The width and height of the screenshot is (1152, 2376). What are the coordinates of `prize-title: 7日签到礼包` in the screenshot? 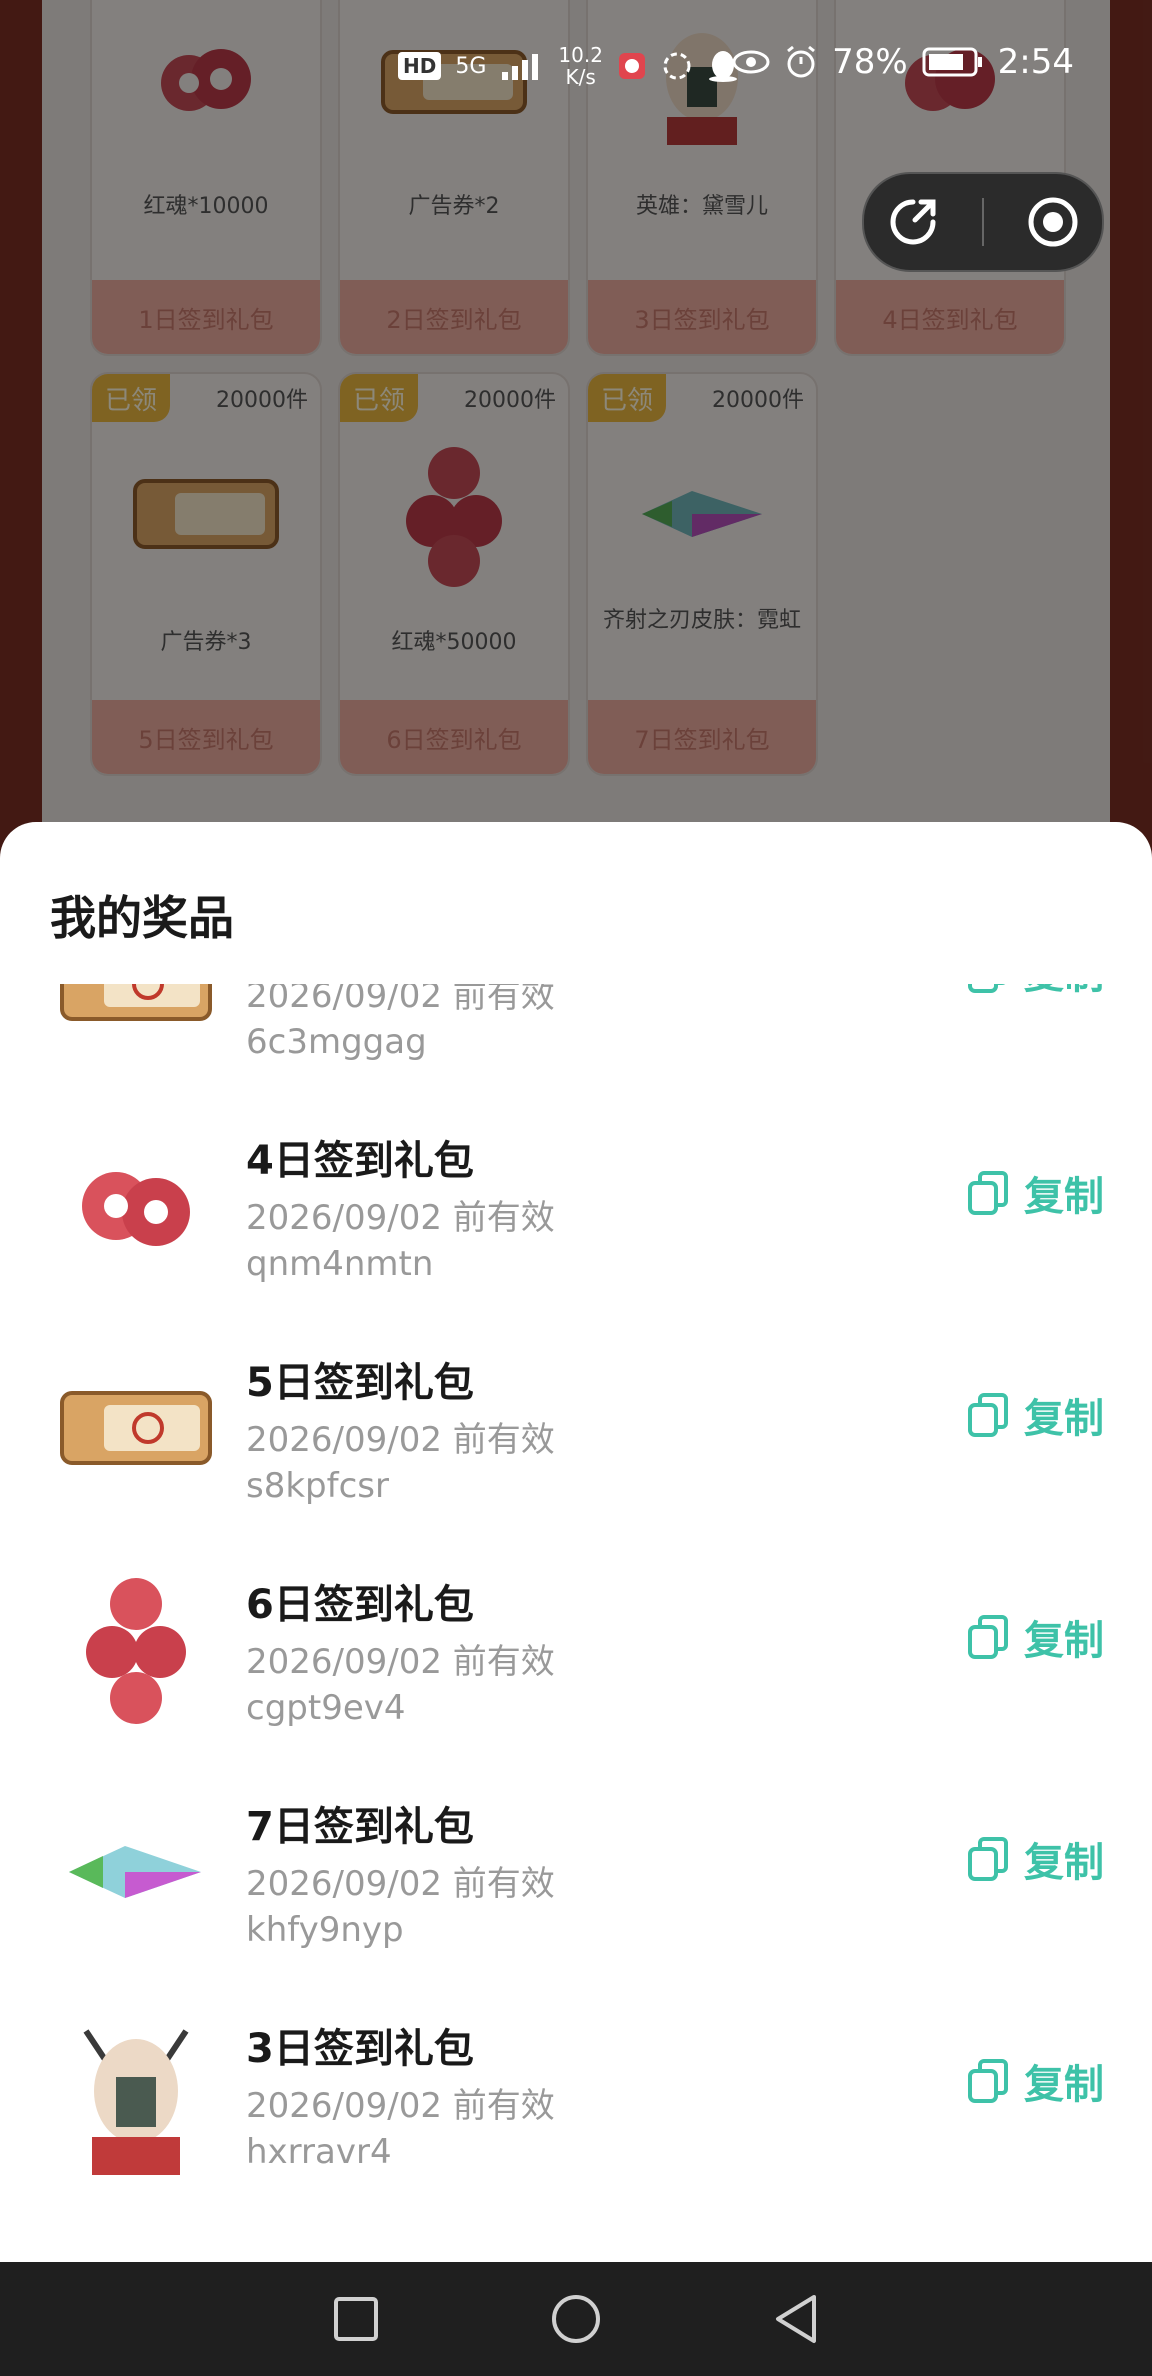 It's located at (360, 1827).